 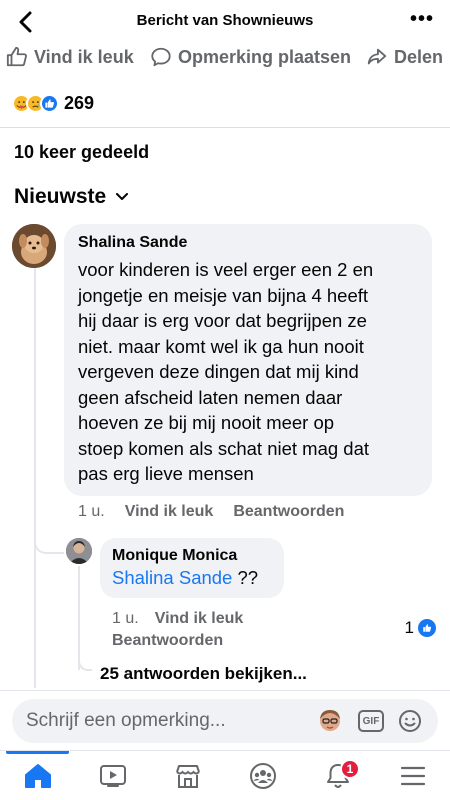 I want to click on sort-label: Nieuwste, so click(x=60, y=196).